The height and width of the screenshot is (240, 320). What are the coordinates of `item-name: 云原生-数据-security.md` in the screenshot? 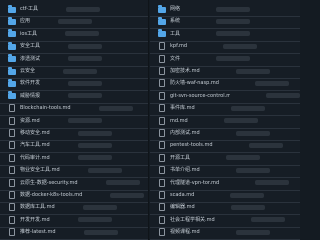 It's located at (49, 182).